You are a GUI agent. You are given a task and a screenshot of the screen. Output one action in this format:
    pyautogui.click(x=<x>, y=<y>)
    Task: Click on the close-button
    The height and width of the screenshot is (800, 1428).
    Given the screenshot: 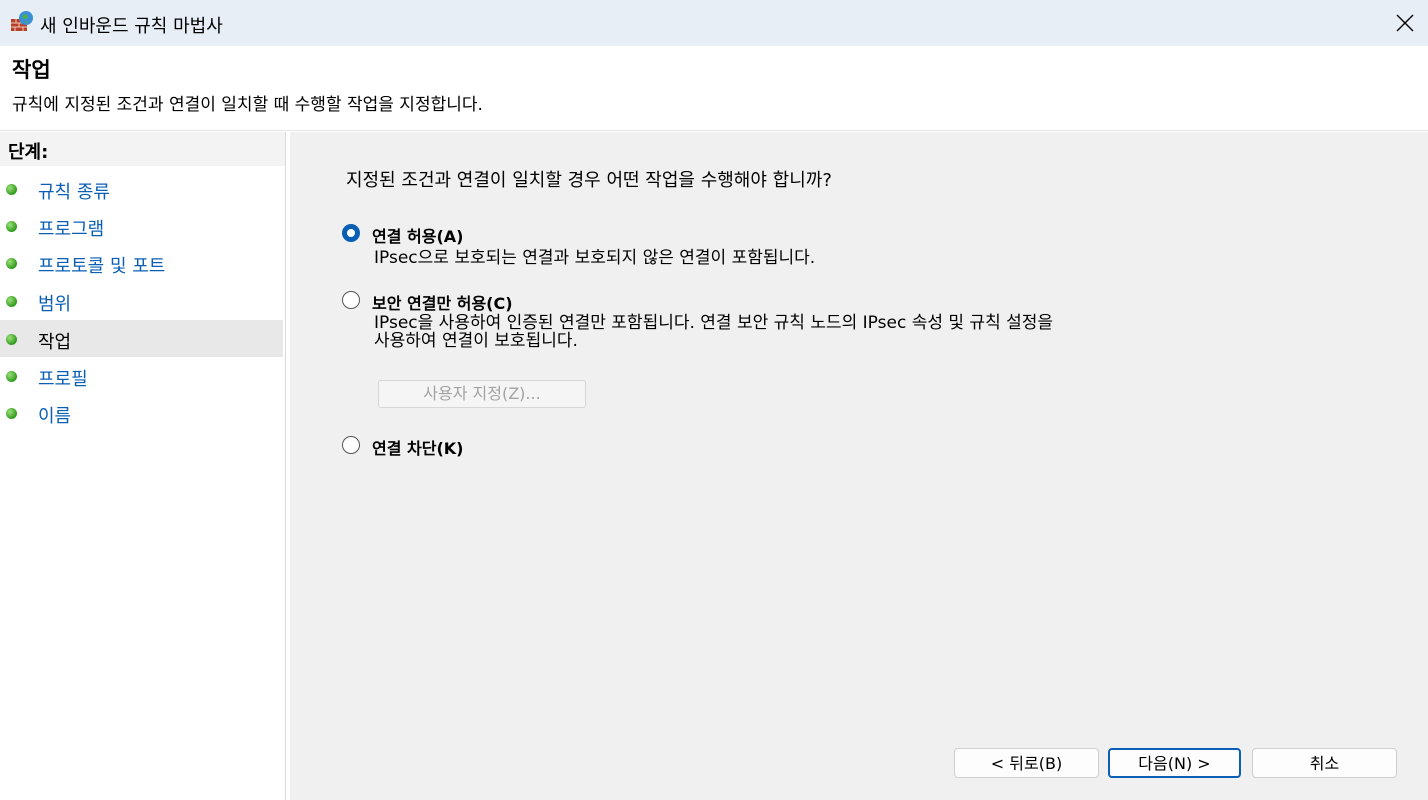 What is the action you would take?
    pyautogui.click(x=1405, y=23)
    